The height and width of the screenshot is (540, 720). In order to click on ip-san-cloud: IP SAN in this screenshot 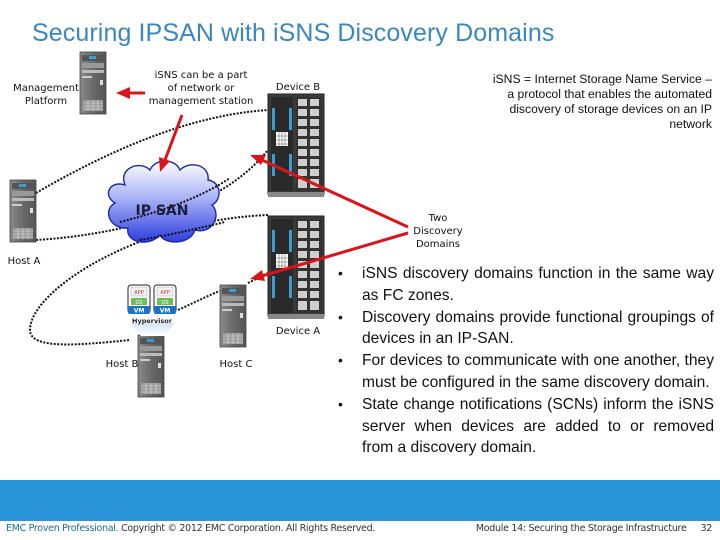, I will do `click(163, 201)`.